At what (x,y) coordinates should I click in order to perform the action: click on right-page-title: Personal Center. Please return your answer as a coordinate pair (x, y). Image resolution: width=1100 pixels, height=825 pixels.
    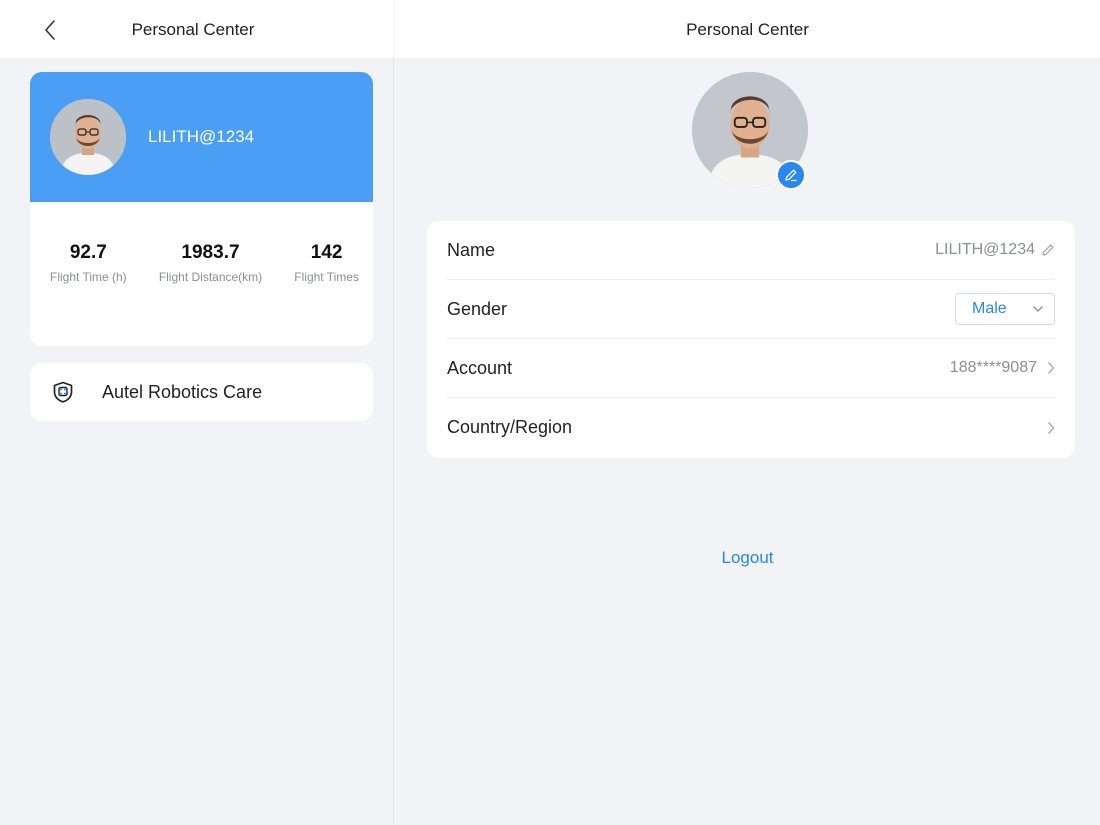
    Looking at the image, I should click on (747, 29).